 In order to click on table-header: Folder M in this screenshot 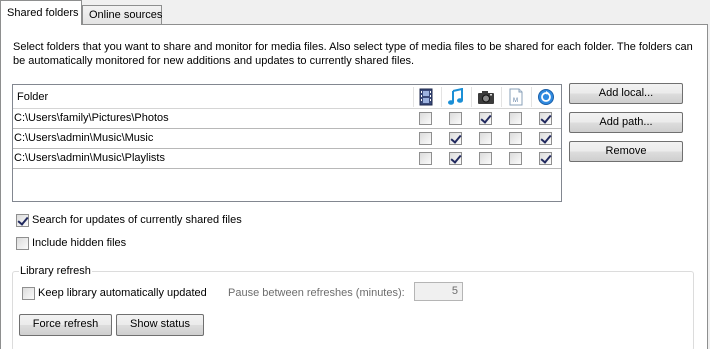, I will do `click(287, 97)`.